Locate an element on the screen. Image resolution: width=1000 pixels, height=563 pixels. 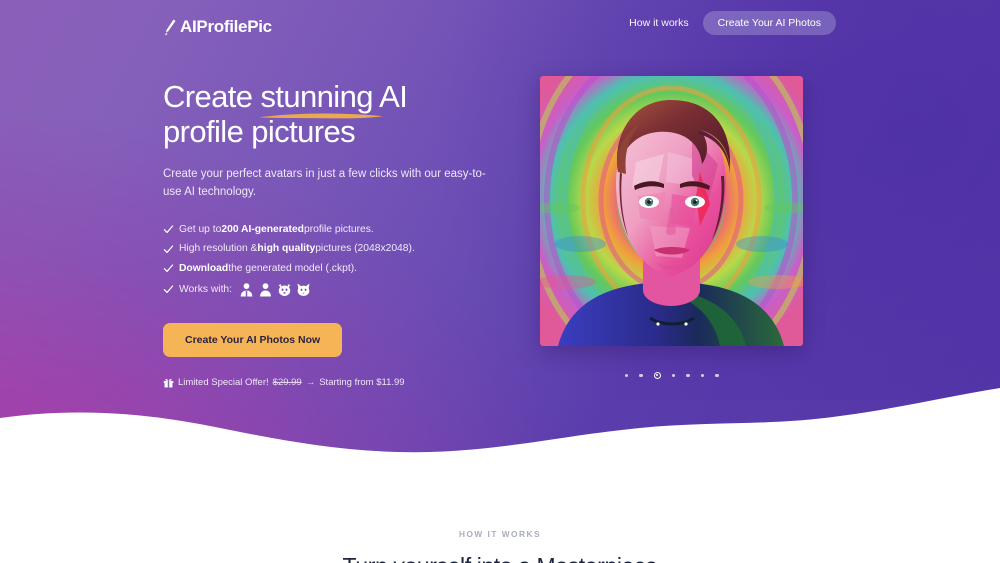
feature-text-bold: 200 AI-generated is located at coordinates (262, 230).